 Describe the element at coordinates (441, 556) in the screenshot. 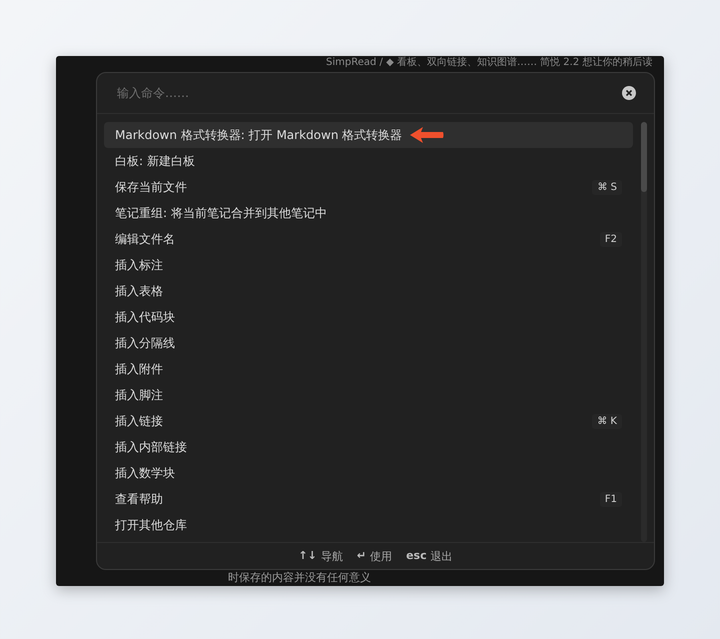

I see `hint-label: 退出` at that location.